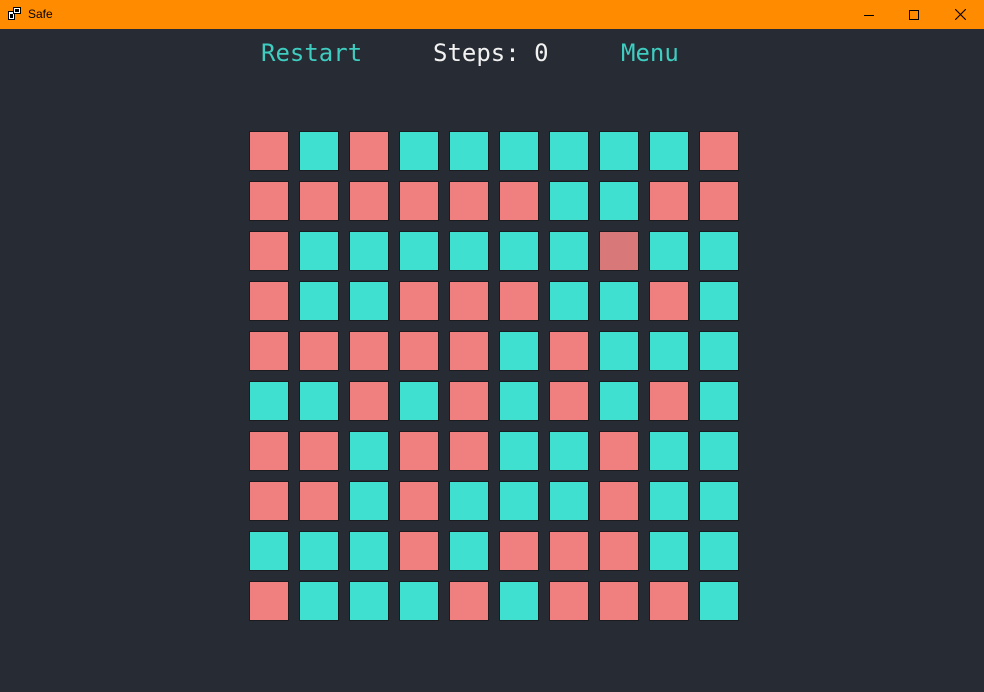 This screenshot has width=984, height=692. Describe the element at coordinates (650, 53) in the screenshot. I see `menu-button: Menu` at that location.